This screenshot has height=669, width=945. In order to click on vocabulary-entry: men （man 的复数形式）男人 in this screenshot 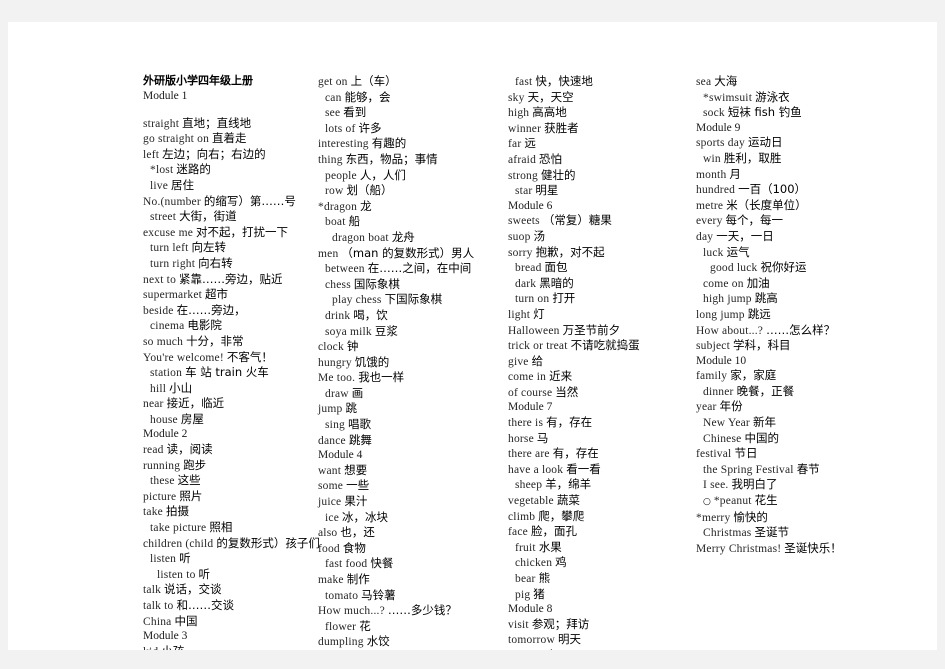, I will do `click(410, 254)`.